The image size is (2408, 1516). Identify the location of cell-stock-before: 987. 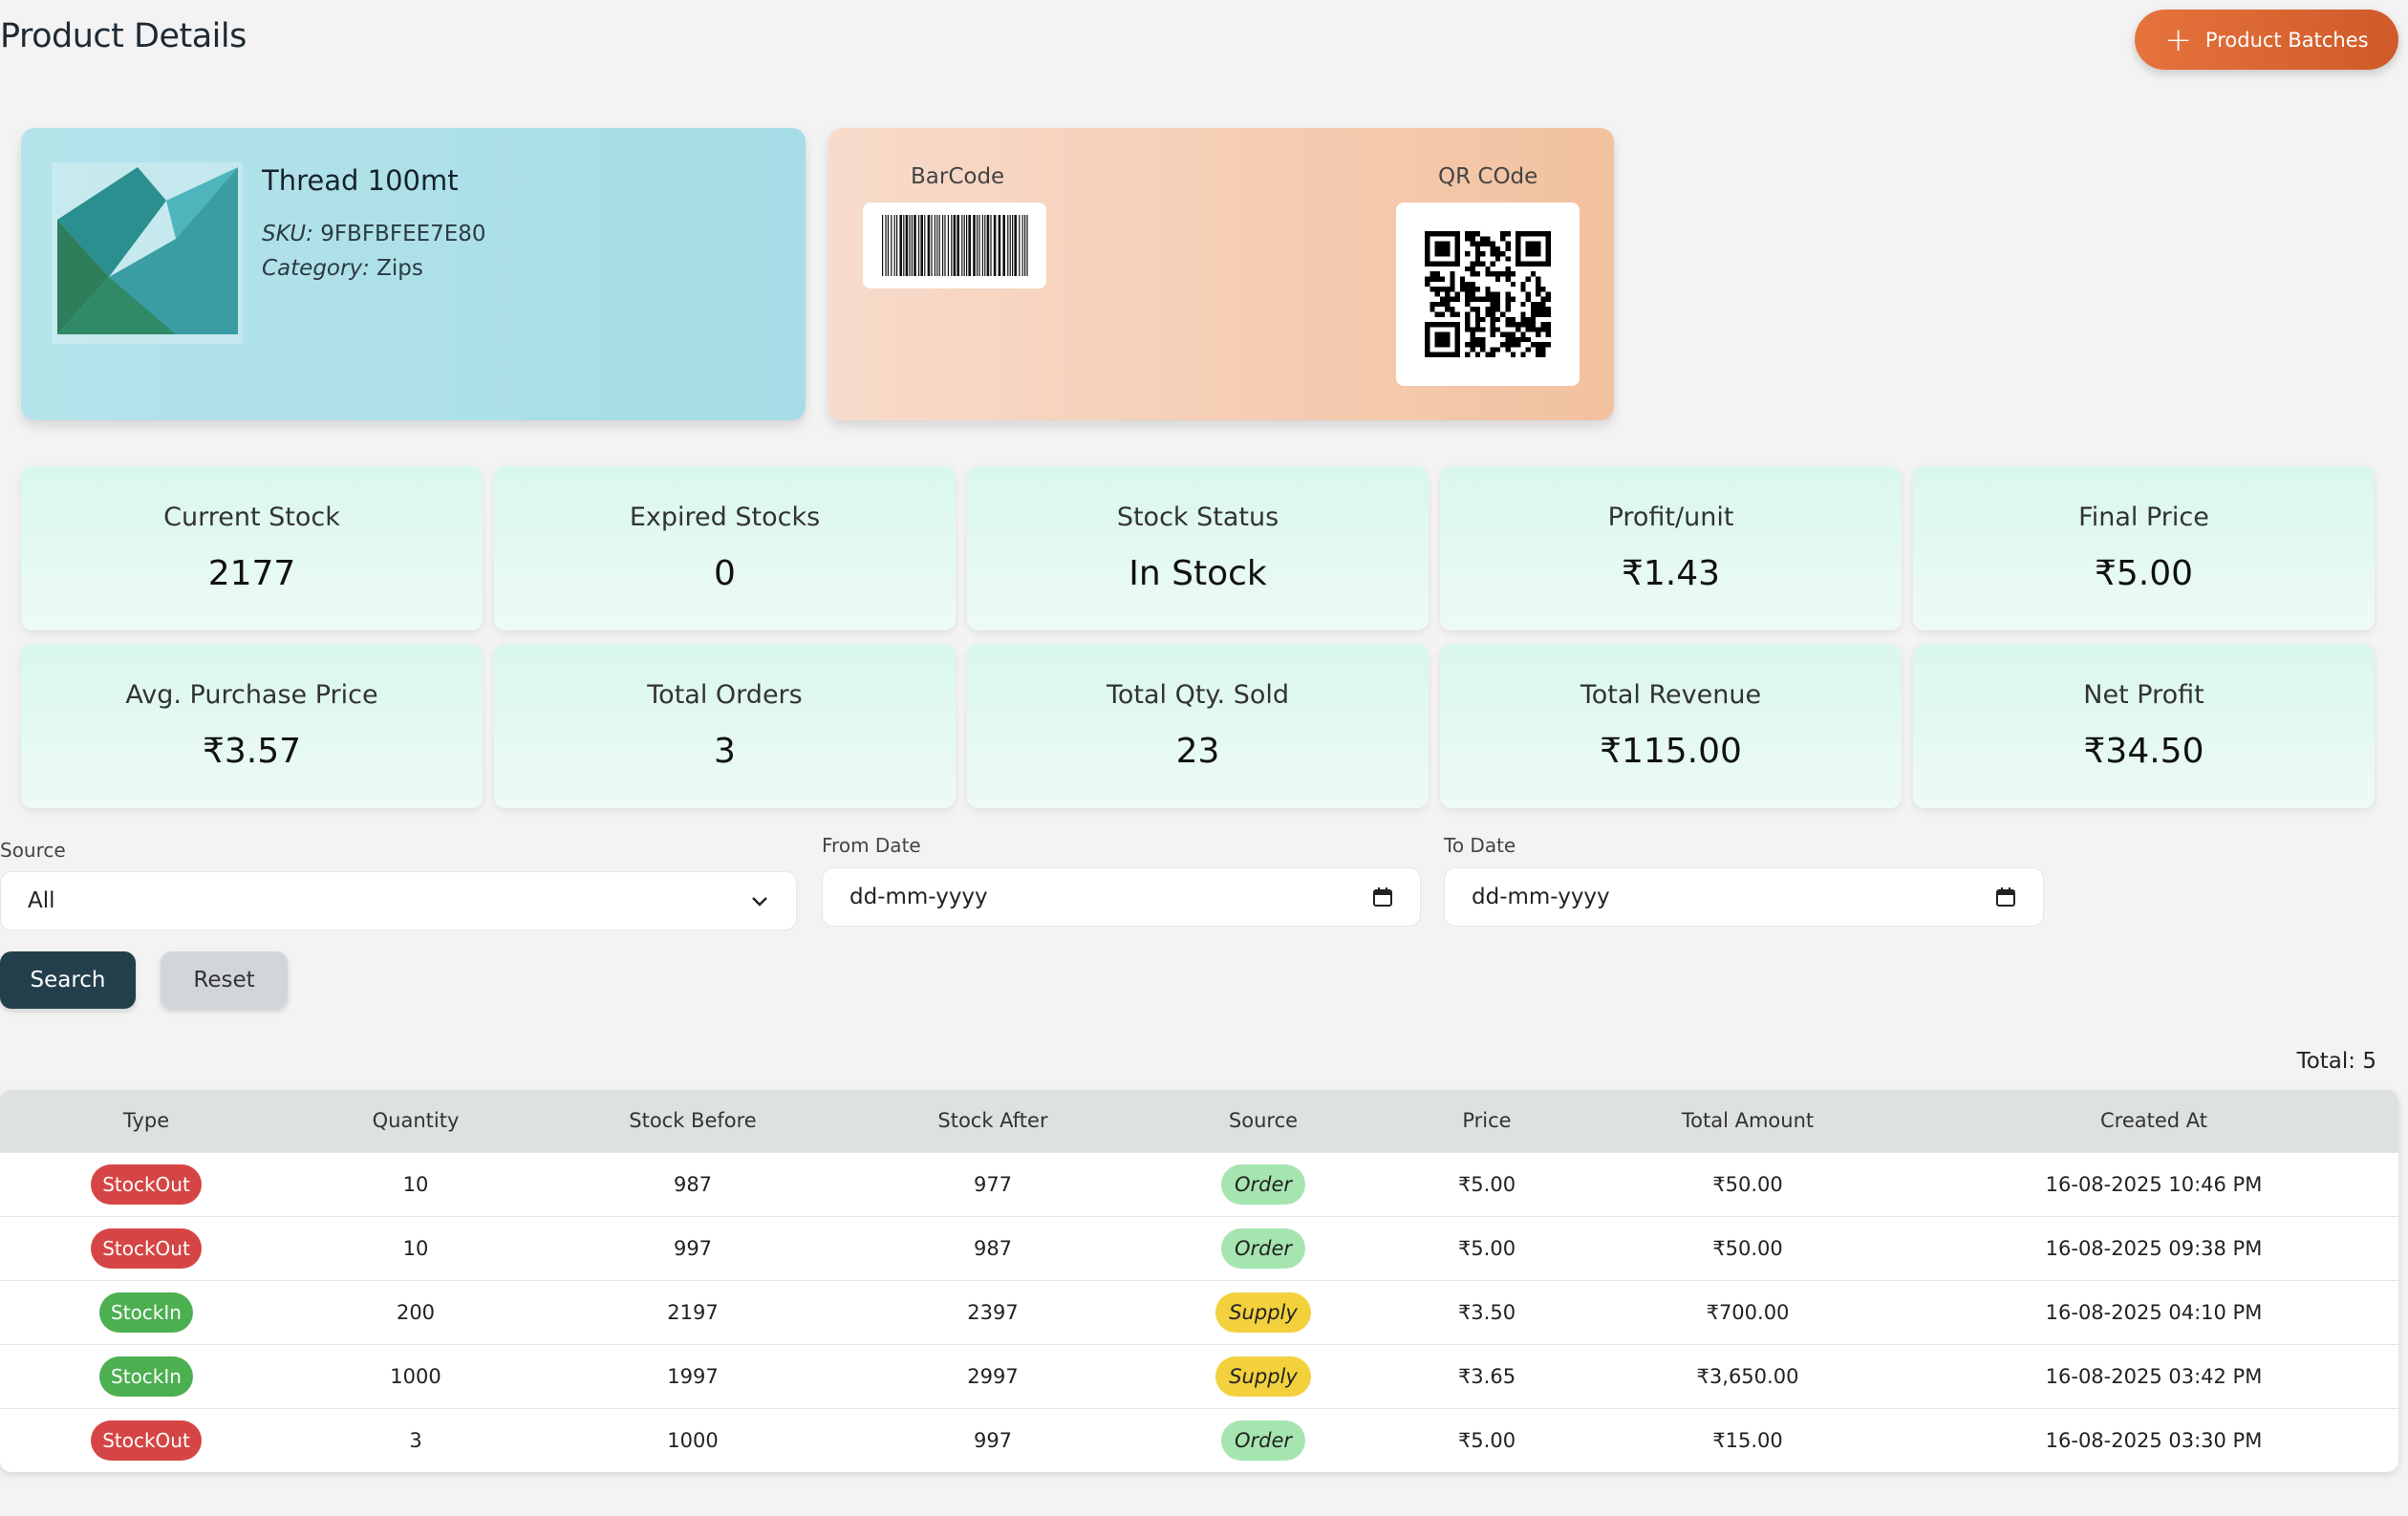
(693, 1184).